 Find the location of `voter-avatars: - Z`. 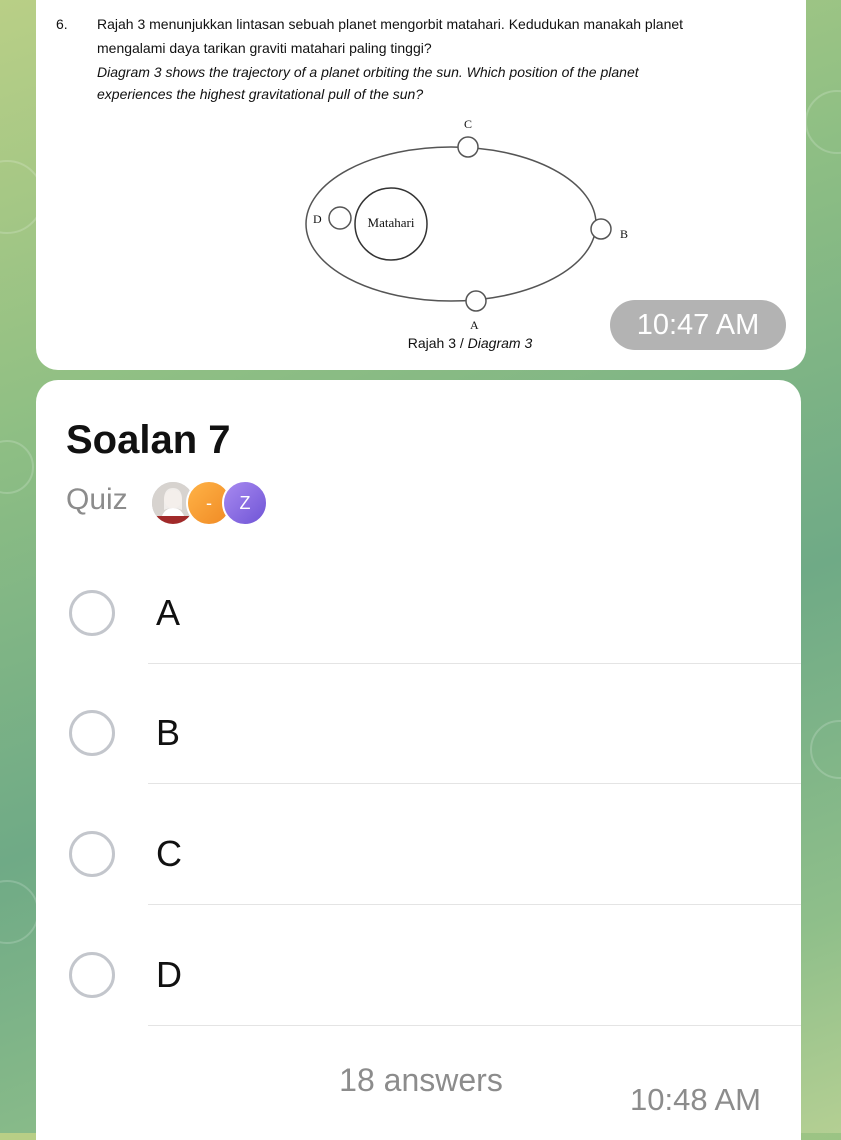

voter-avatars: - Z is located at coordinates (210, 503).